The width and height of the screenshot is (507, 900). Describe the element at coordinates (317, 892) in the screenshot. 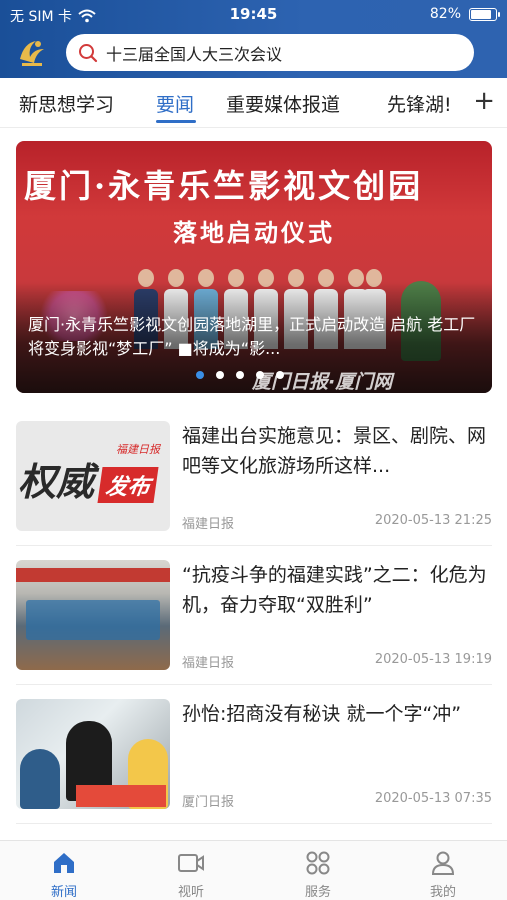

I see `nav-label: 服务` at that location.